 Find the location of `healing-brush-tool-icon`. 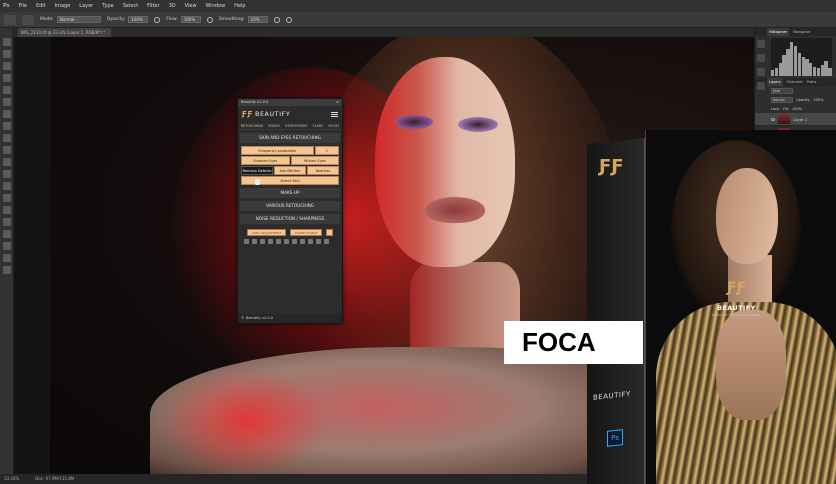

healing-brush-tool-icon is located at coordinates (6, 114).